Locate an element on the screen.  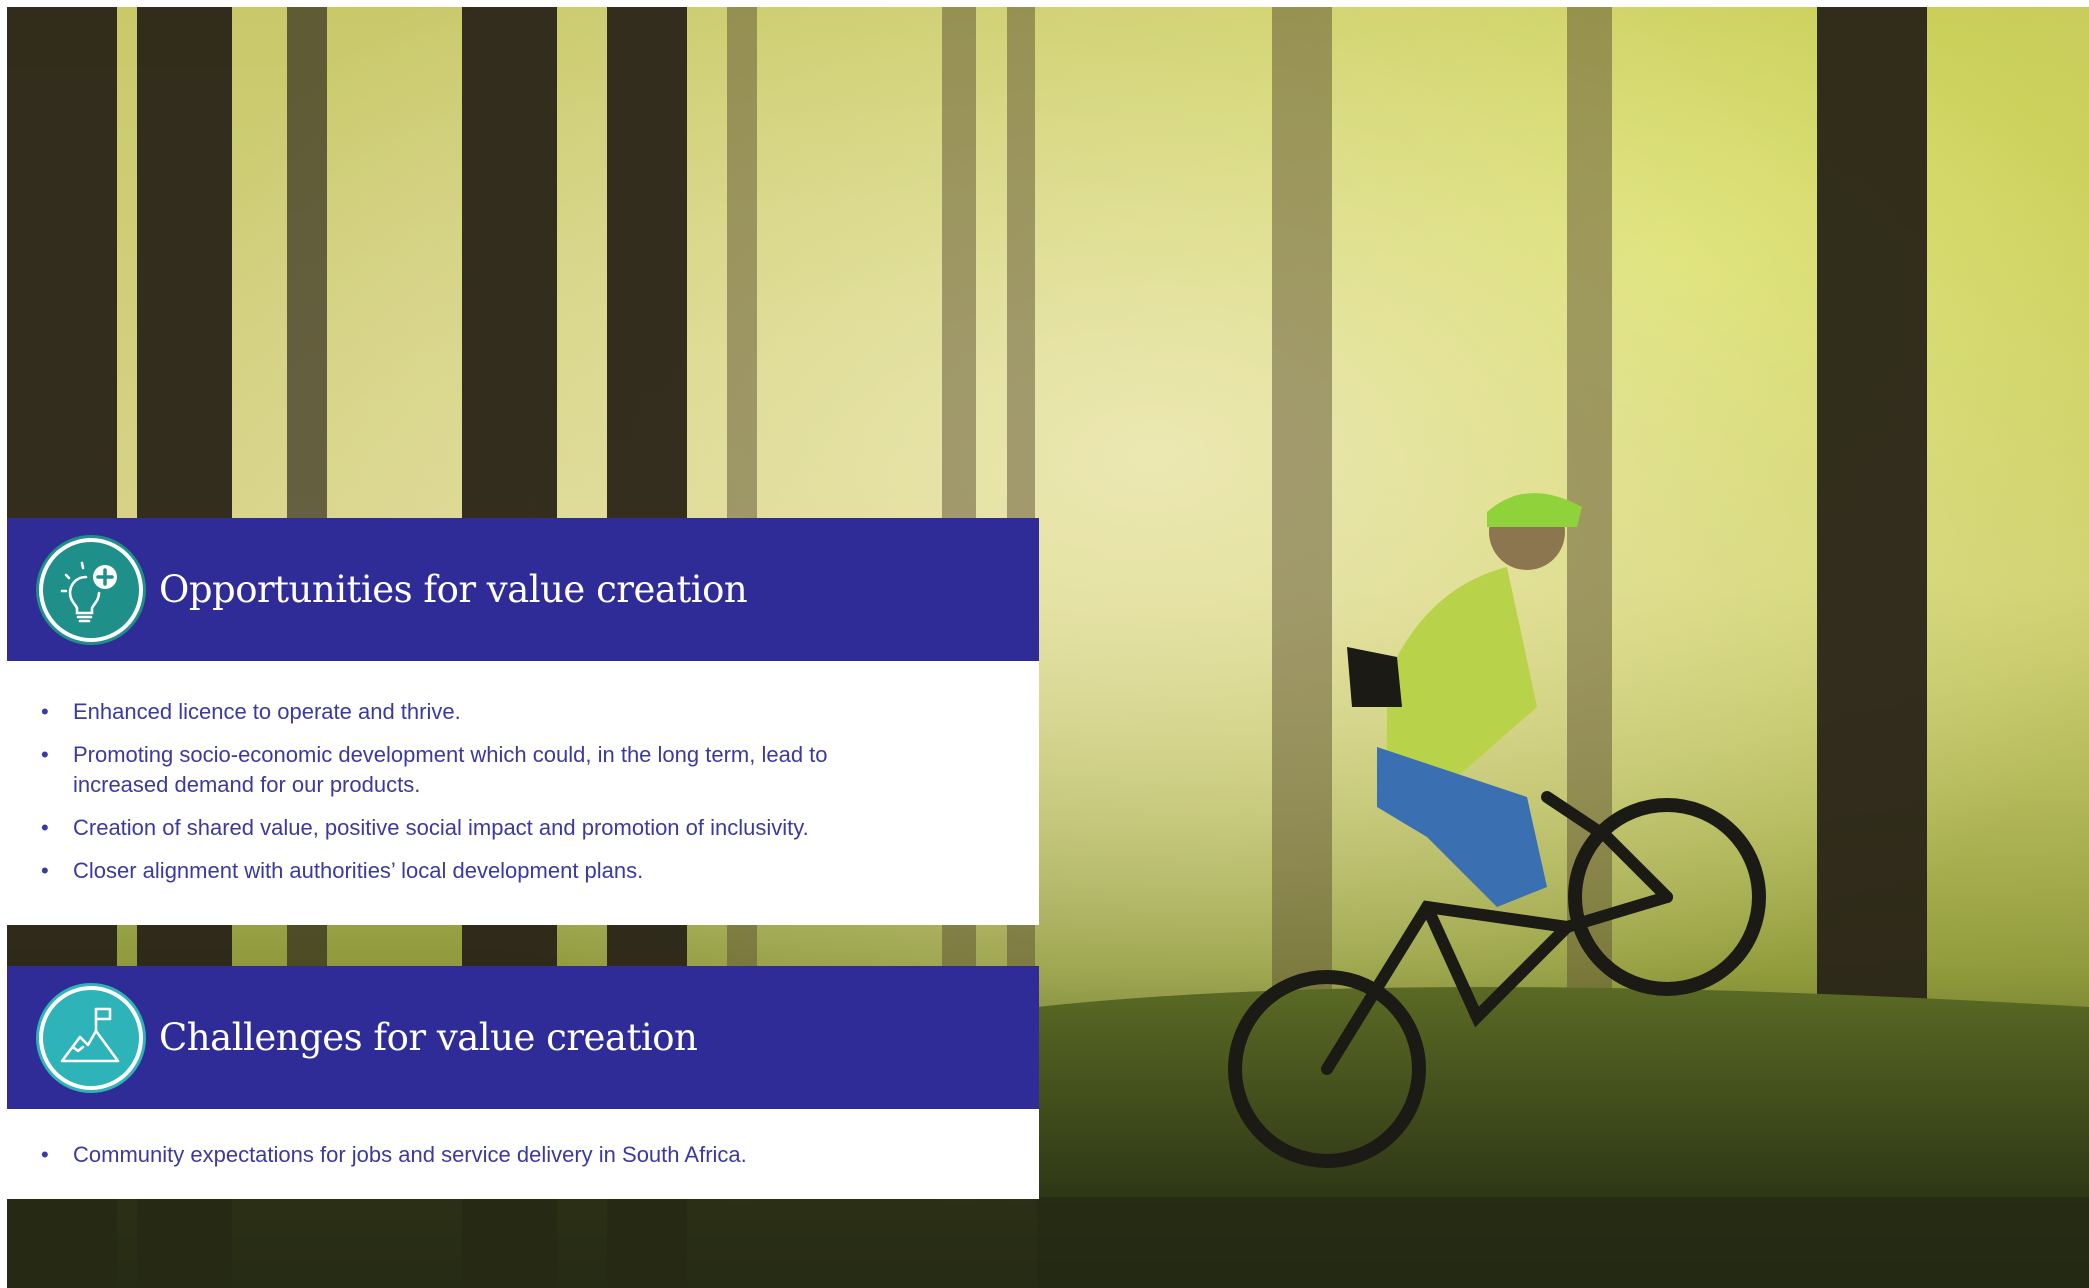
lightbulb-plus-icon is located at coordinates (91, 589).